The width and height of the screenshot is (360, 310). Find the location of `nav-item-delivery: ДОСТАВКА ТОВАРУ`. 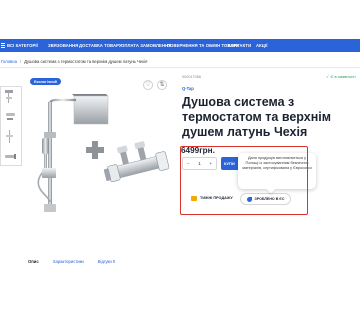

nav-item-delivery: ДОСТАВКА ТОВАРУ is located at coordinates (100, 45).